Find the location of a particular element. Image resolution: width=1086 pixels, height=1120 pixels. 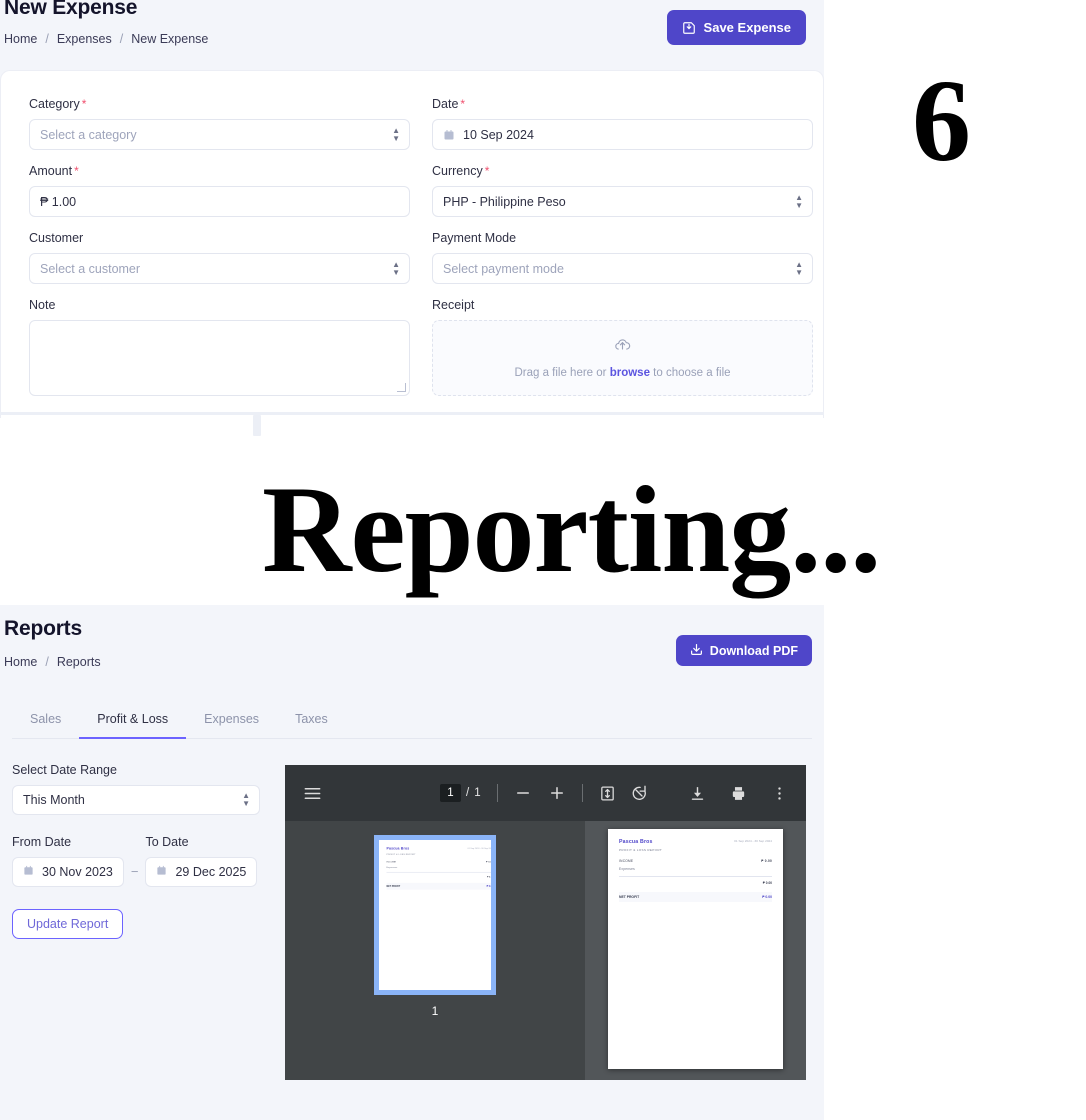

horizontal-scroll-rail is located at coordinates (412, 413).